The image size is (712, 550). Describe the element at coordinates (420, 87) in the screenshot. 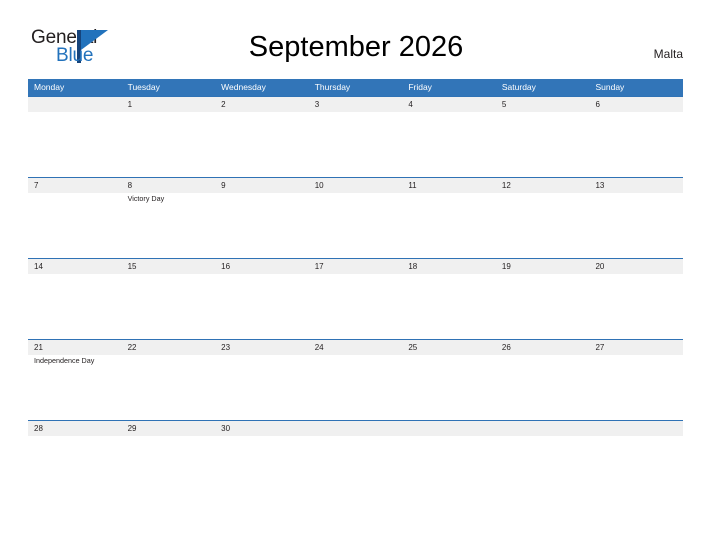

I see `weekday-friday: Friday` at that location.